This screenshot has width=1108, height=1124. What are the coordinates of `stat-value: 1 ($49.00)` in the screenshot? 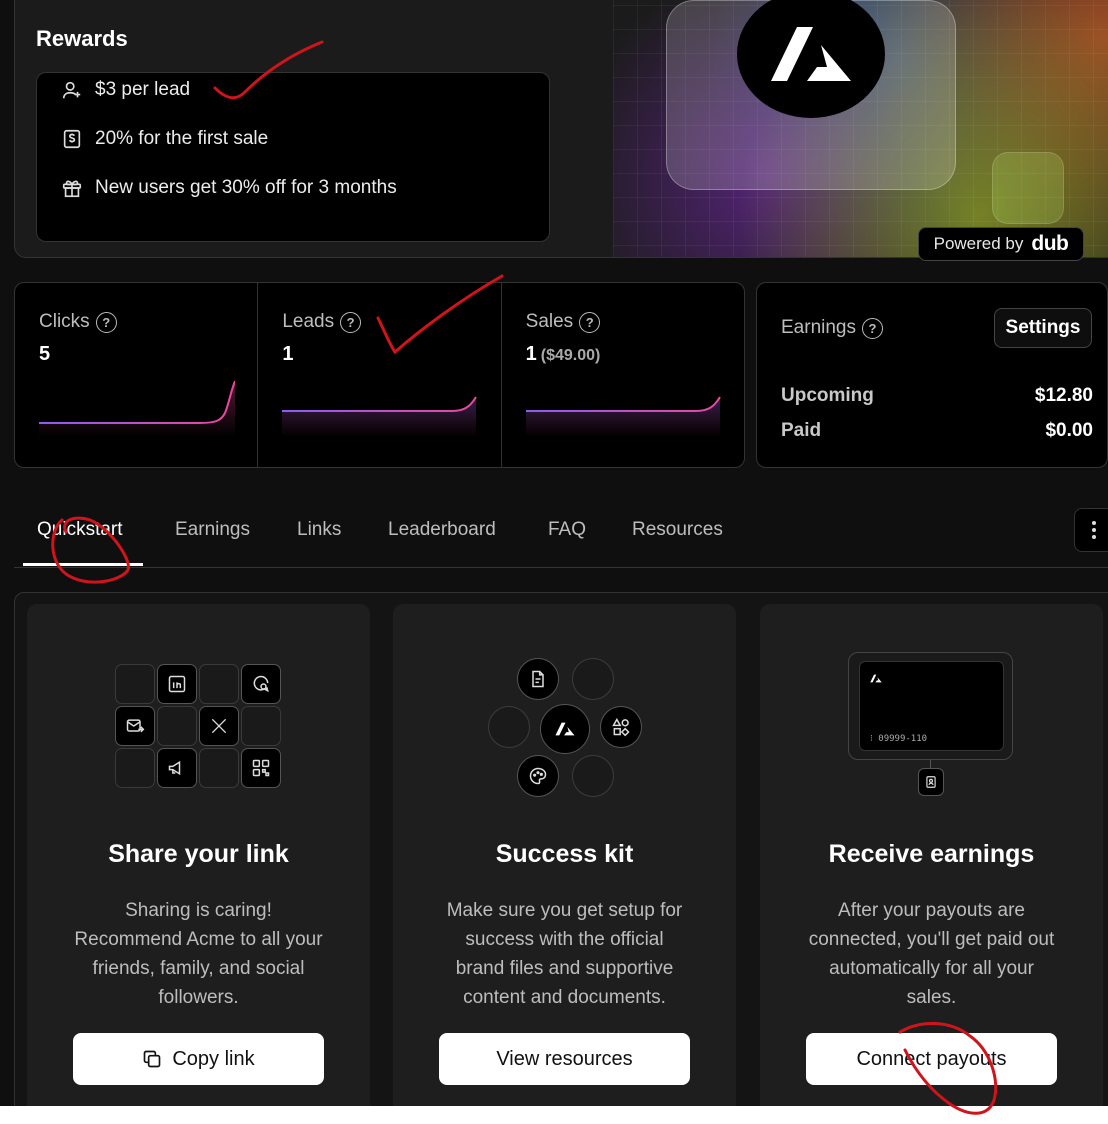 It's located at (563, 354).